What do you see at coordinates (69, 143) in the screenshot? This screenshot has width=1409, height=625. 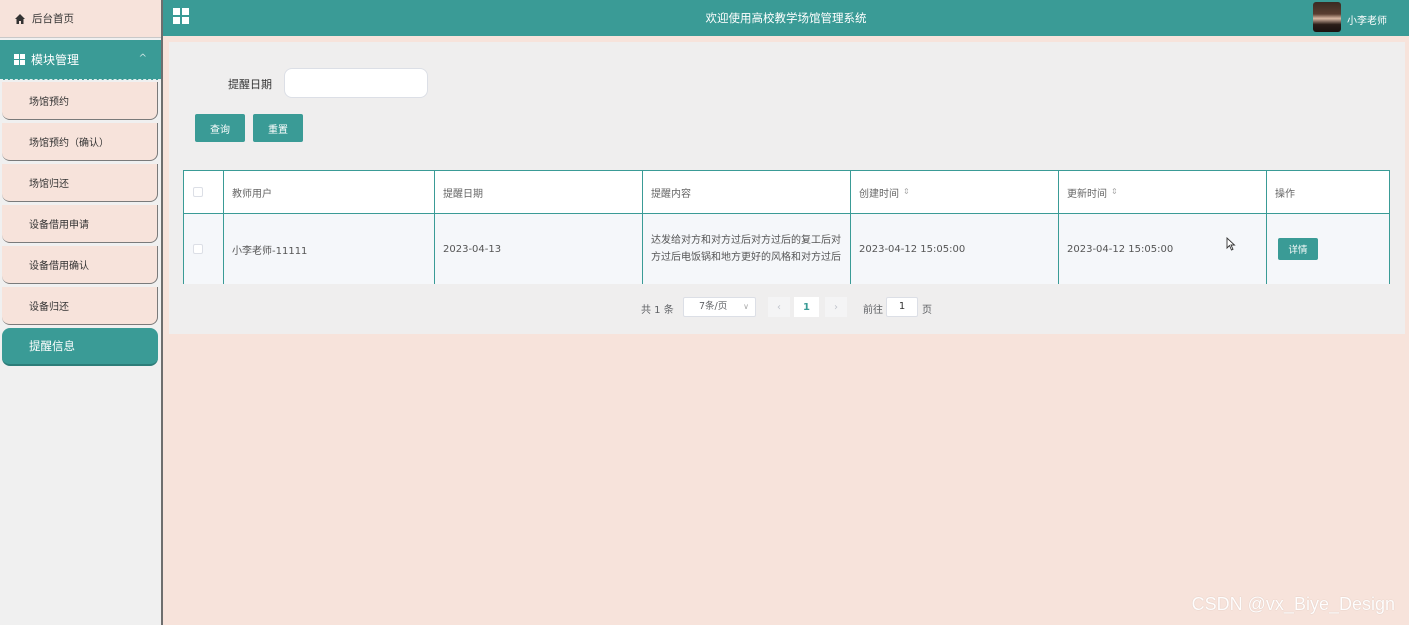 I see `sidebar-item-label: 场馆预约（确认）` at bounding box center [69, 143].